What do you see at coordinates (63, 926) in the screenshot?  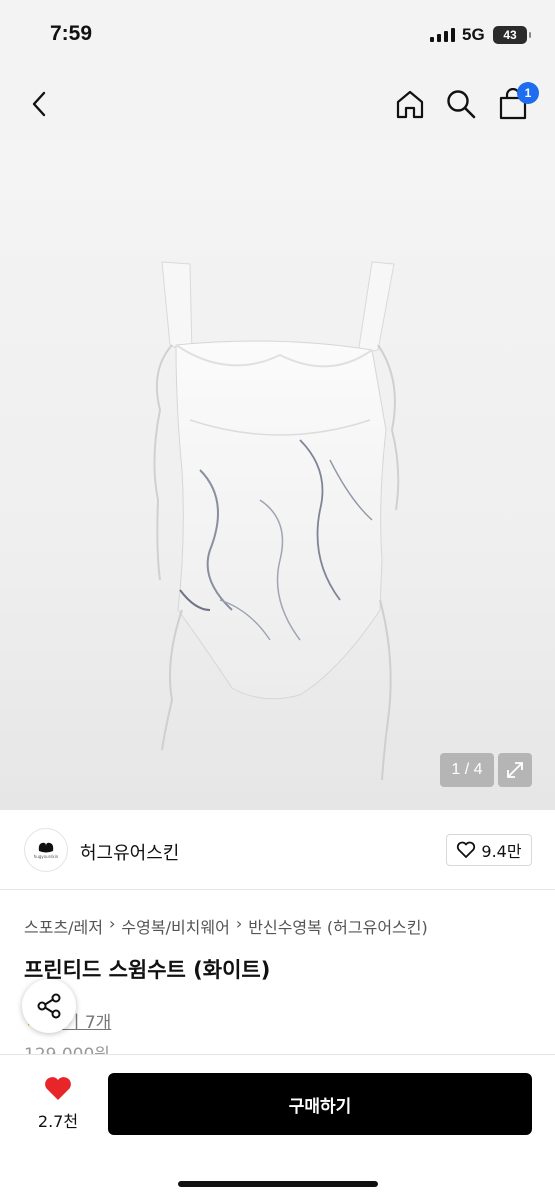 I see `breadcrumb-item: 스포츠/레저` at bounding box center [63, 926].